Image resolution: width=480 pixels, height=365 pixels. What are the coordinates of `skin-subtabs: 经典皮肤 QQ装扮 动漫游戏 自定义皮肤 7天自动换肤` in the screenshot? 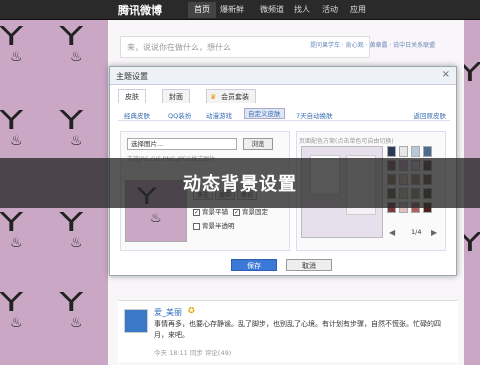 It's located at (284, 114).